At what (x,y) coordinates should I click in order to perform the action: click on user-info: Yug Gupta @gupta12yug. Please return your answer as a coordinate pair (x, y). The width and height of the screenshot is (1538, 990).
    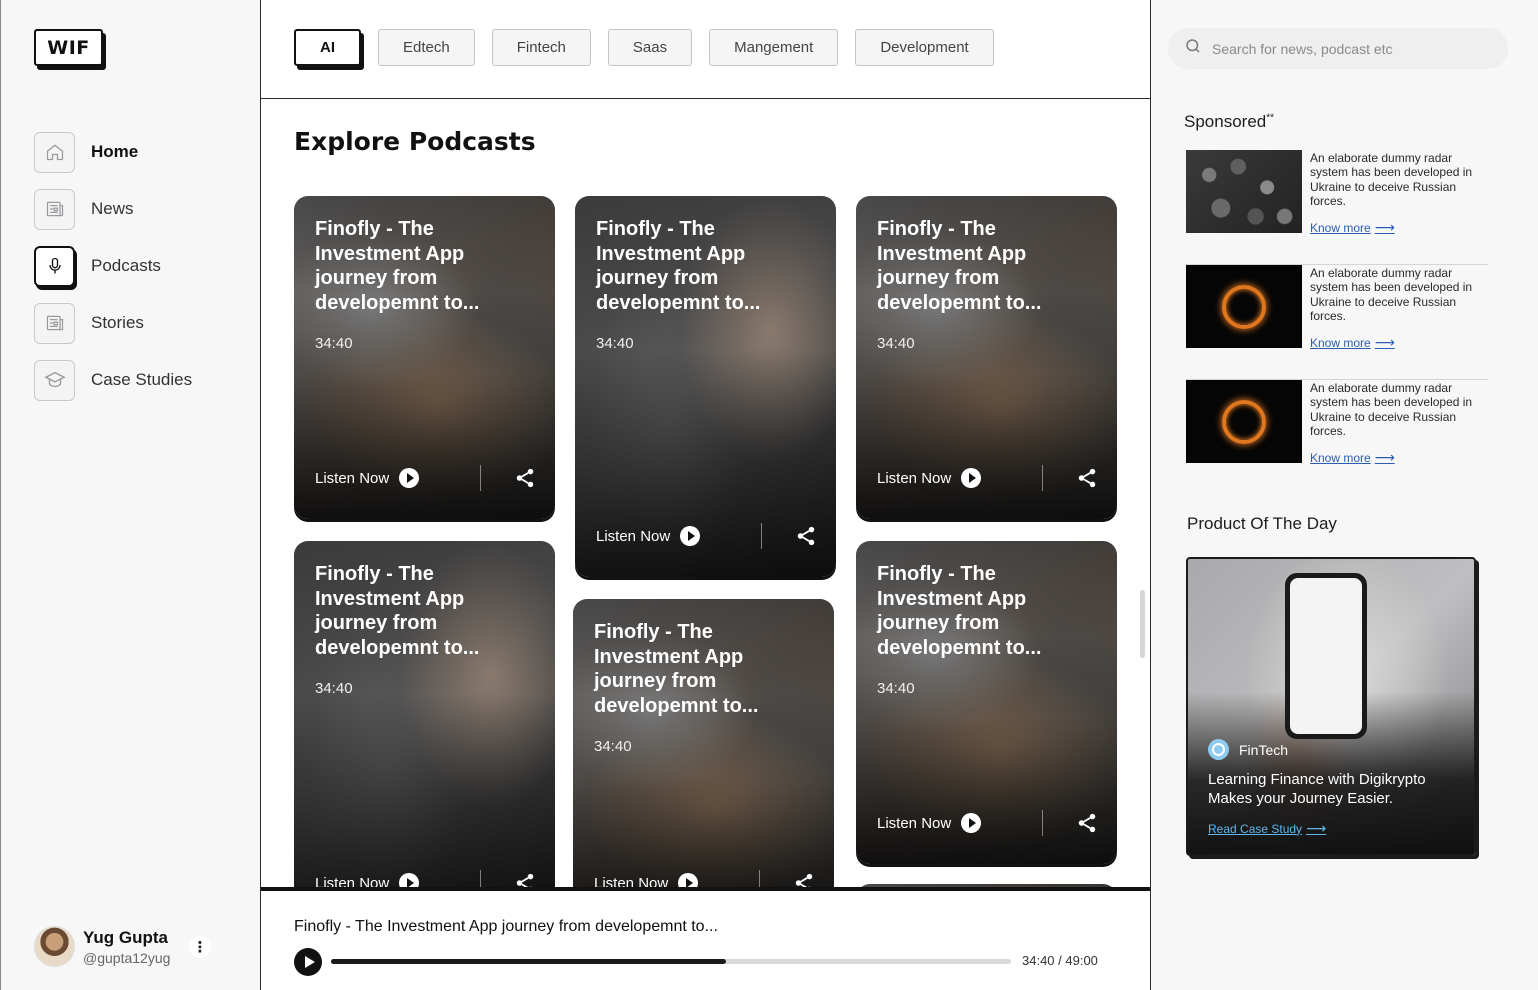
    Looking at the image, I should click on (126, 947).